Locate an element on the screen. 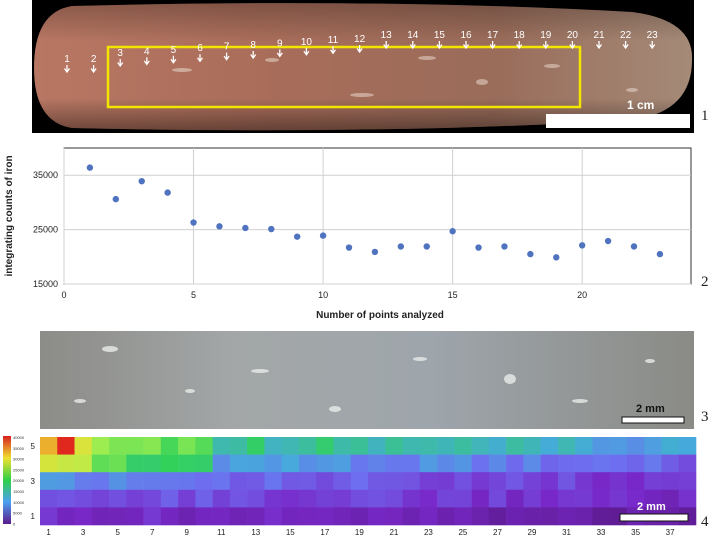 This screenshot has height=544, width=713. point-label-11: 11 is located at coordinates (333, 40).